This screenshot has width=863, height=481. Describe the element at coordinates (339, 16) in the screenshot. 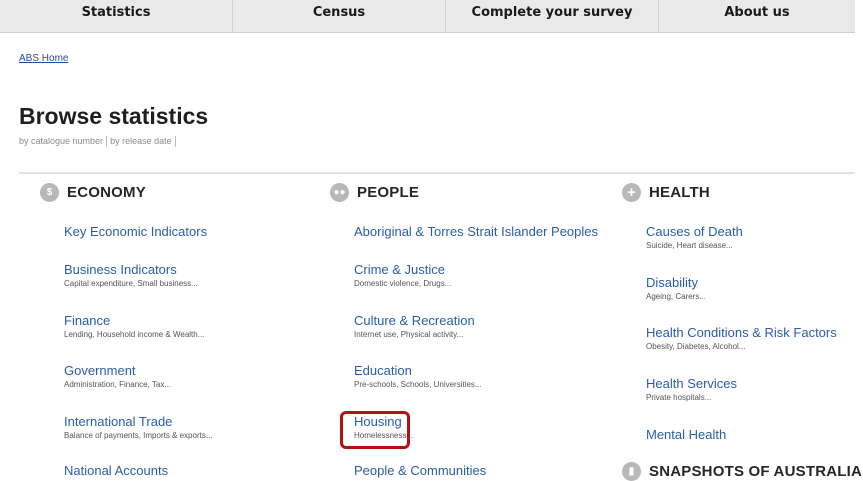

I see `nav-census: Census` at that location.